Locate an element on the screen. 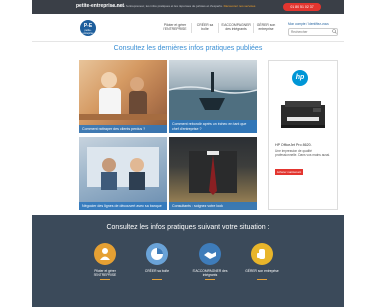  nav-item-gerer: GÉRER son entreprise is located at coordinates (266, 27).